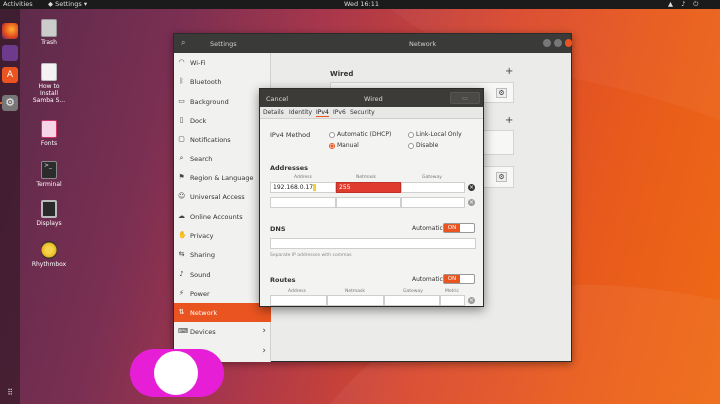 The width and height of the screenshot is (720, 404). I want to click on address-input: 192.168.0.17, so click(303, 187).